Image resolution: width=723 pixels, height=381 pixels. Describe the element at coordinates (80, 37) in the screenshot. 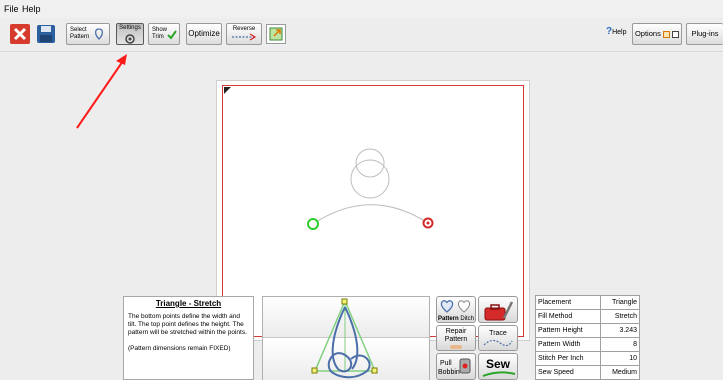

I see `select-pattern-label-2: Pattern` at that location.